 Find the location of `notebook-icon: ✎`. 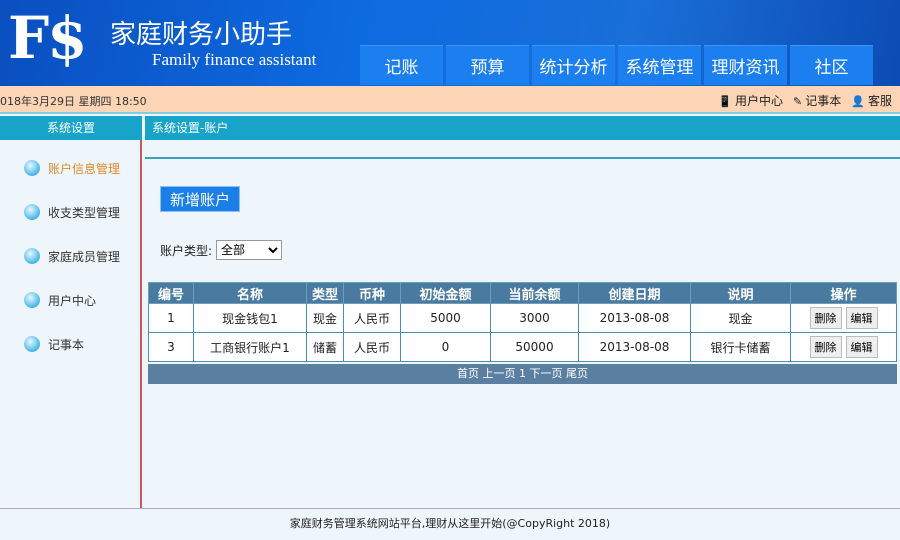

notebook-icon: ✎ is located at coordinates (798, 101).